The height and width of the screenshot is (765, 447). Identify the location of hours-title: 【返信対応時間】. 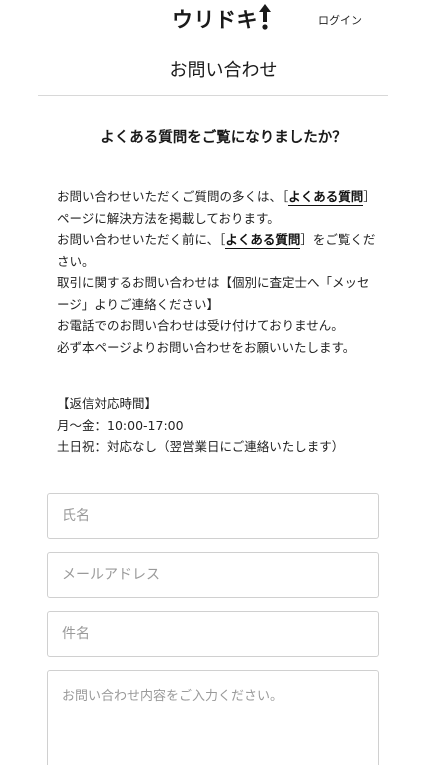
(107, 403).